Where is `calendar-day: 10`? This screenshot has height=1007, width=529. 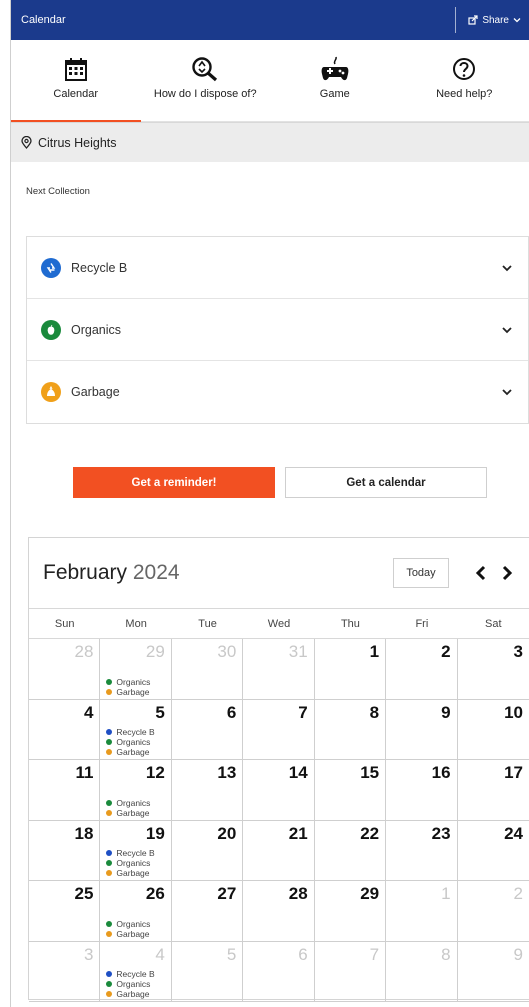 calendar-day: 10 is located at coordinates (493, 730).